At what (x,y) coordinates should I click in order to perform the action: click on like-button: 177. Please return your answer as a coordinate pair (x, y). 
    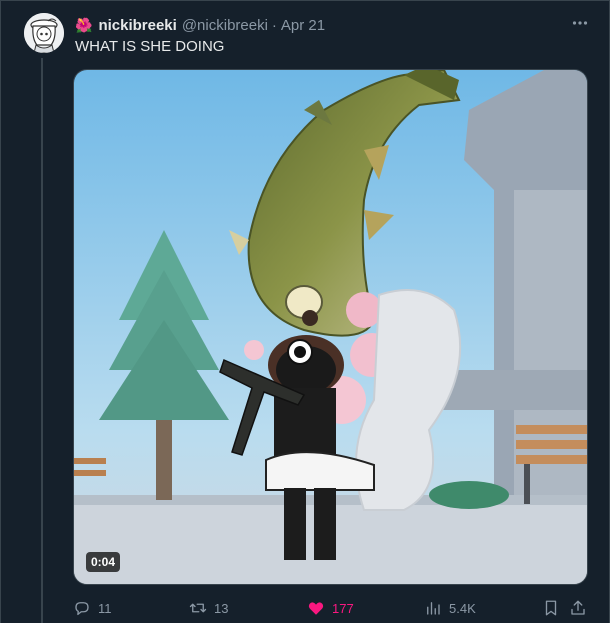
    Looking at the image, I should click on (330, 608).